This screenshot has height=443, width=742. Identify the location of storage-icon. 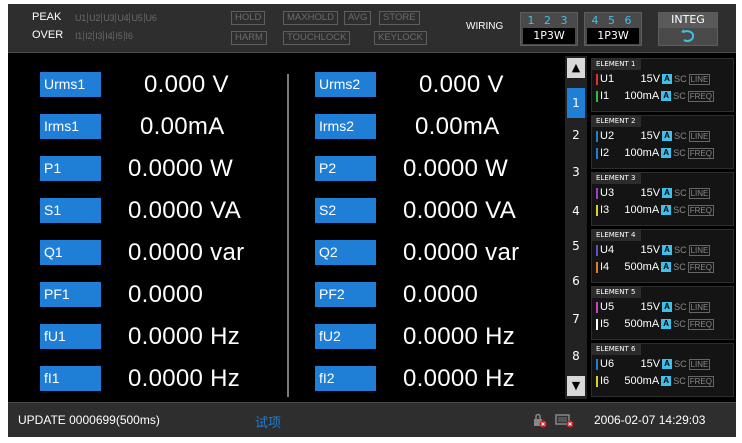
(565, 420).